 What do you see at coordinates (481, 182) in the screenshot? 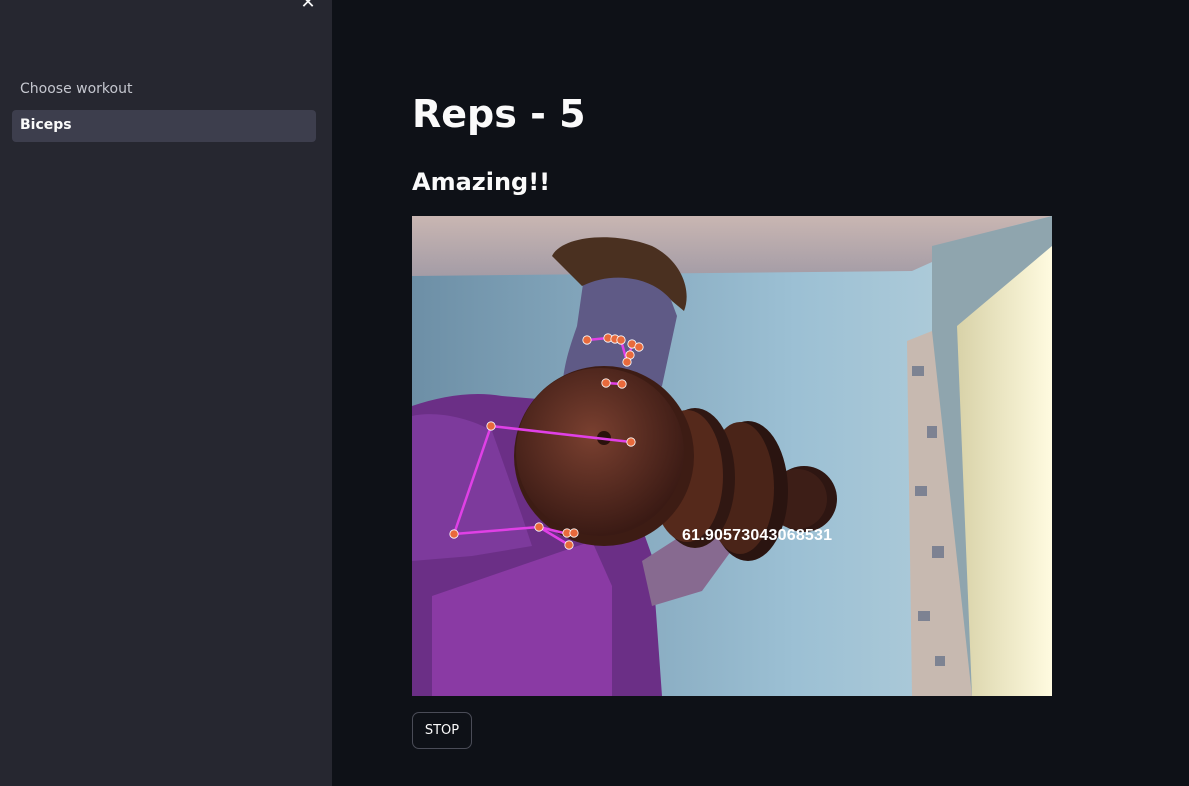
I see `feedback-text: Amazing!!` at bounding box center [481, 182].